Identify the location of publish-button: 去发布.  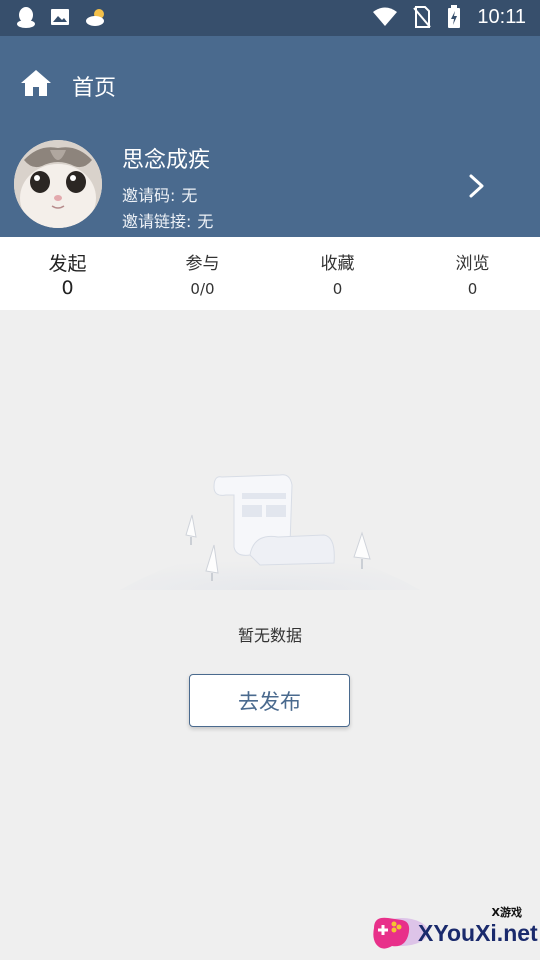
(269, 700).